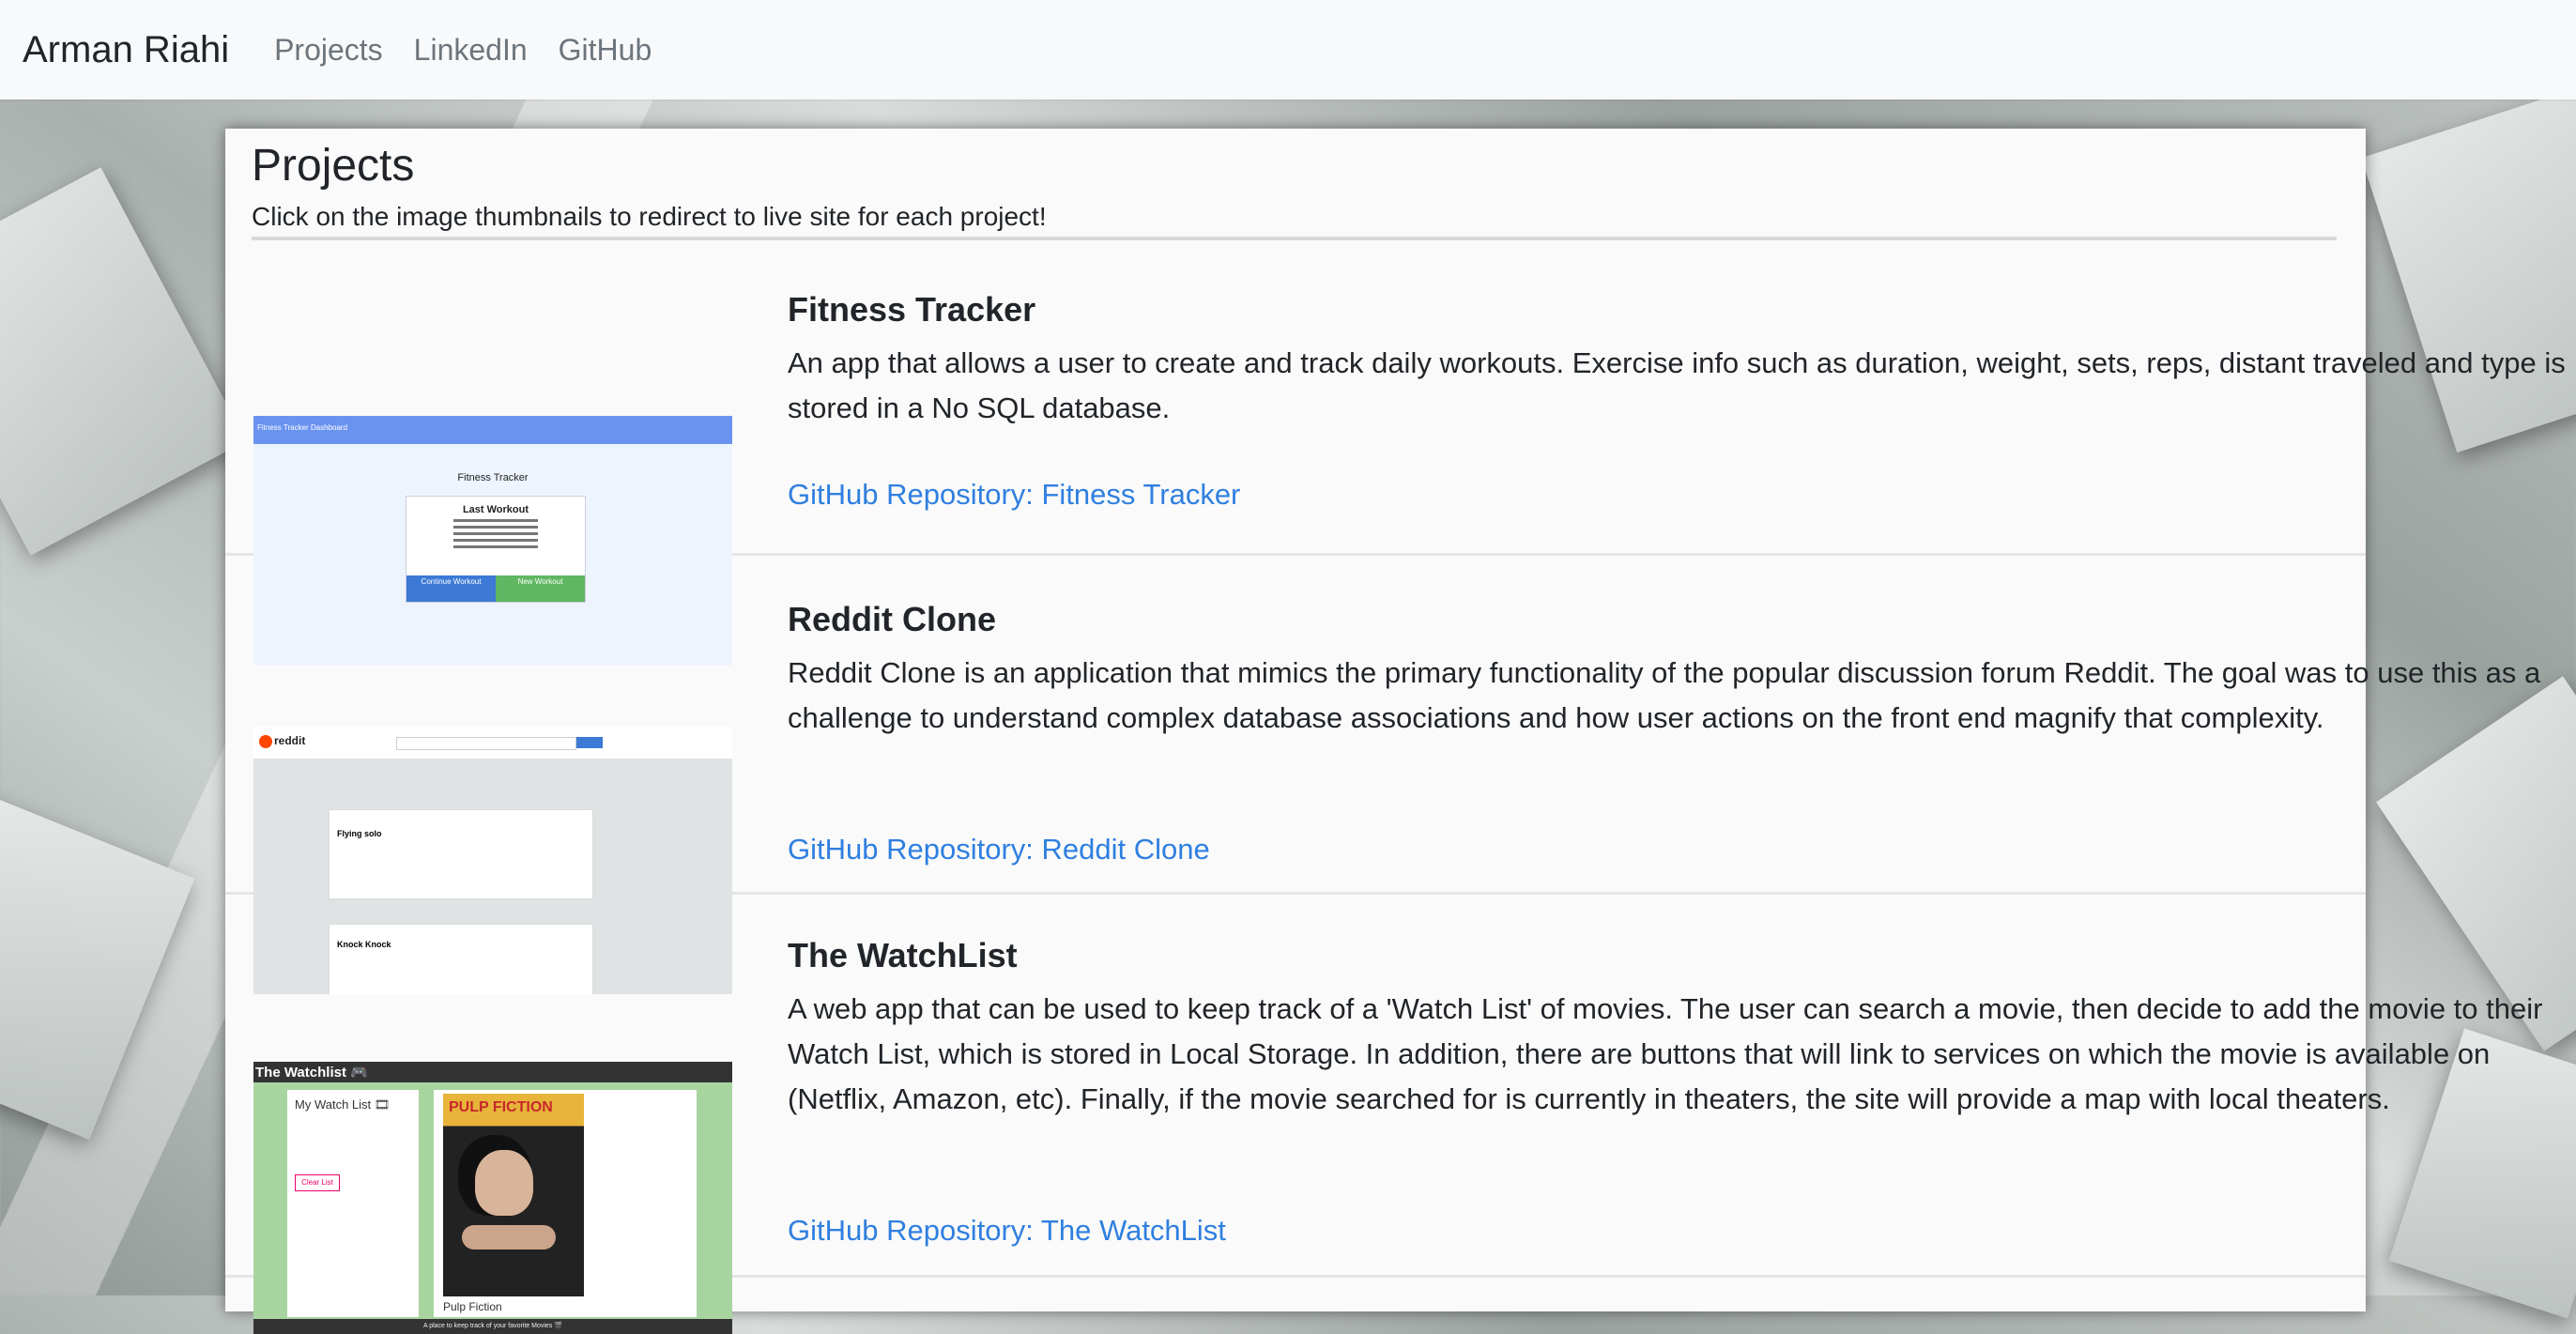  I want to click on reddit-logo-icon, so click(266, 741).